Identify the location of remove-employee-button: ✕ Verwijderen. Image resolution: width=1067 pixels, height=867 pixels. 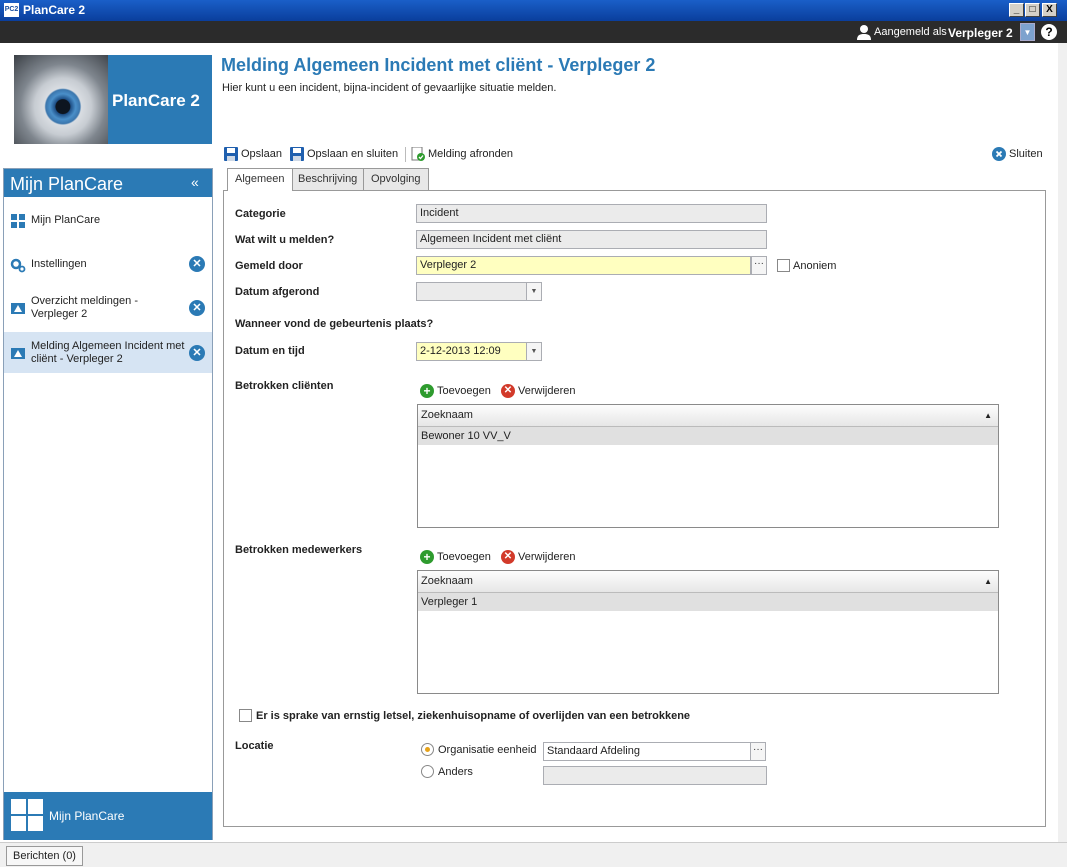
(538, 557).